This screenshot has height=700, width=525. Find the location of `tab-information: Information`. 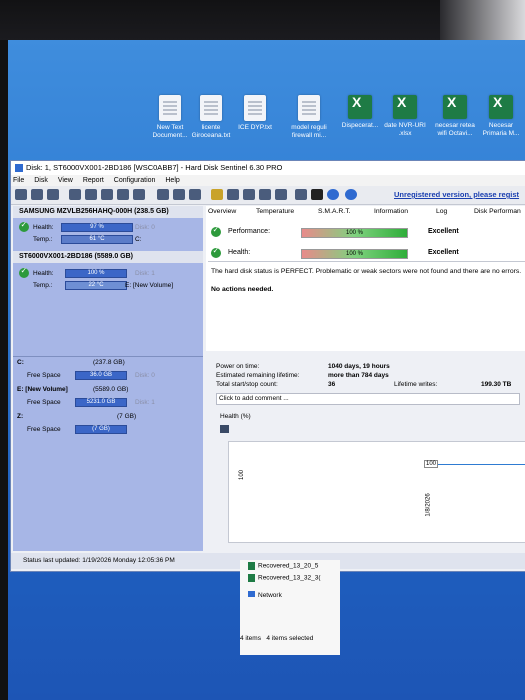

tab-information: Information is located at coordinates (391, 211).